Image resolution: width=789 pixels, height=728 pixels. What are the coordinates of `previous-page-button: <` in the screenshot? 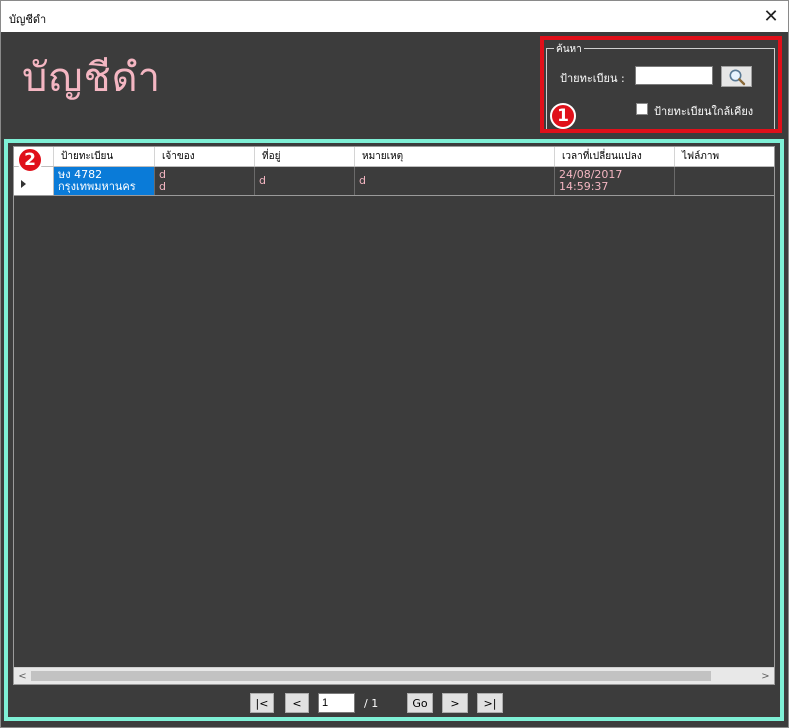 It's located at (297, 703).